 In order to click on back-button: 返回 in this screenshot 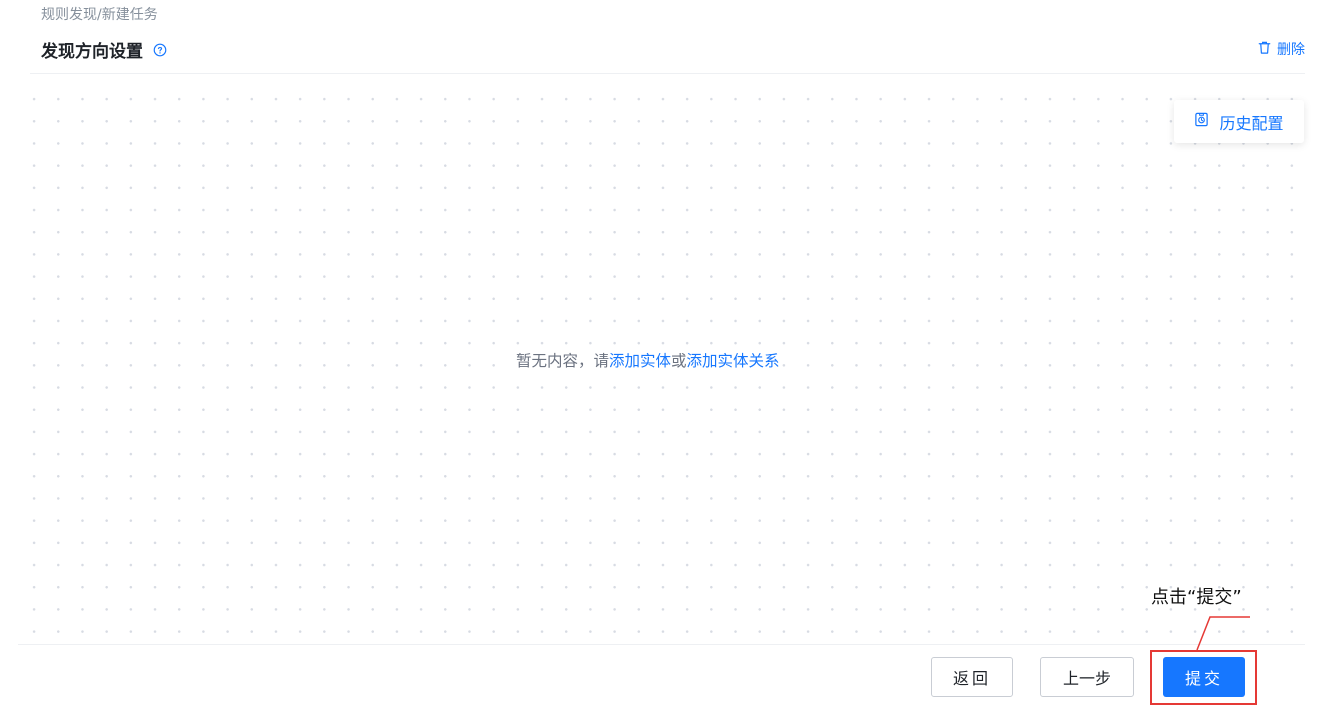, I will do `click(972, 677)`.